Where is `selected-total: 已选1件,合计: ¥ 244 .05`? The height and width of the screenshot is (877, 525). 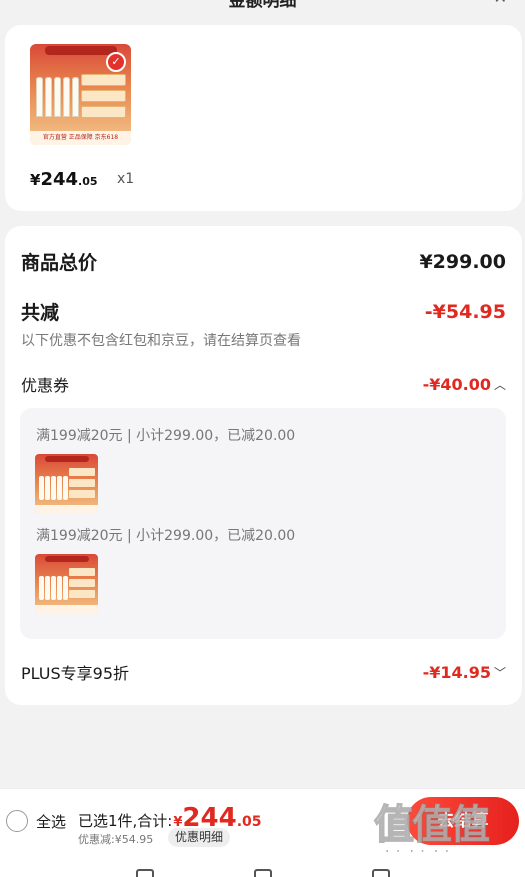 selected-total: 已选1件,合计: ¥ 244 .05 is located at coordinates (170, 818).